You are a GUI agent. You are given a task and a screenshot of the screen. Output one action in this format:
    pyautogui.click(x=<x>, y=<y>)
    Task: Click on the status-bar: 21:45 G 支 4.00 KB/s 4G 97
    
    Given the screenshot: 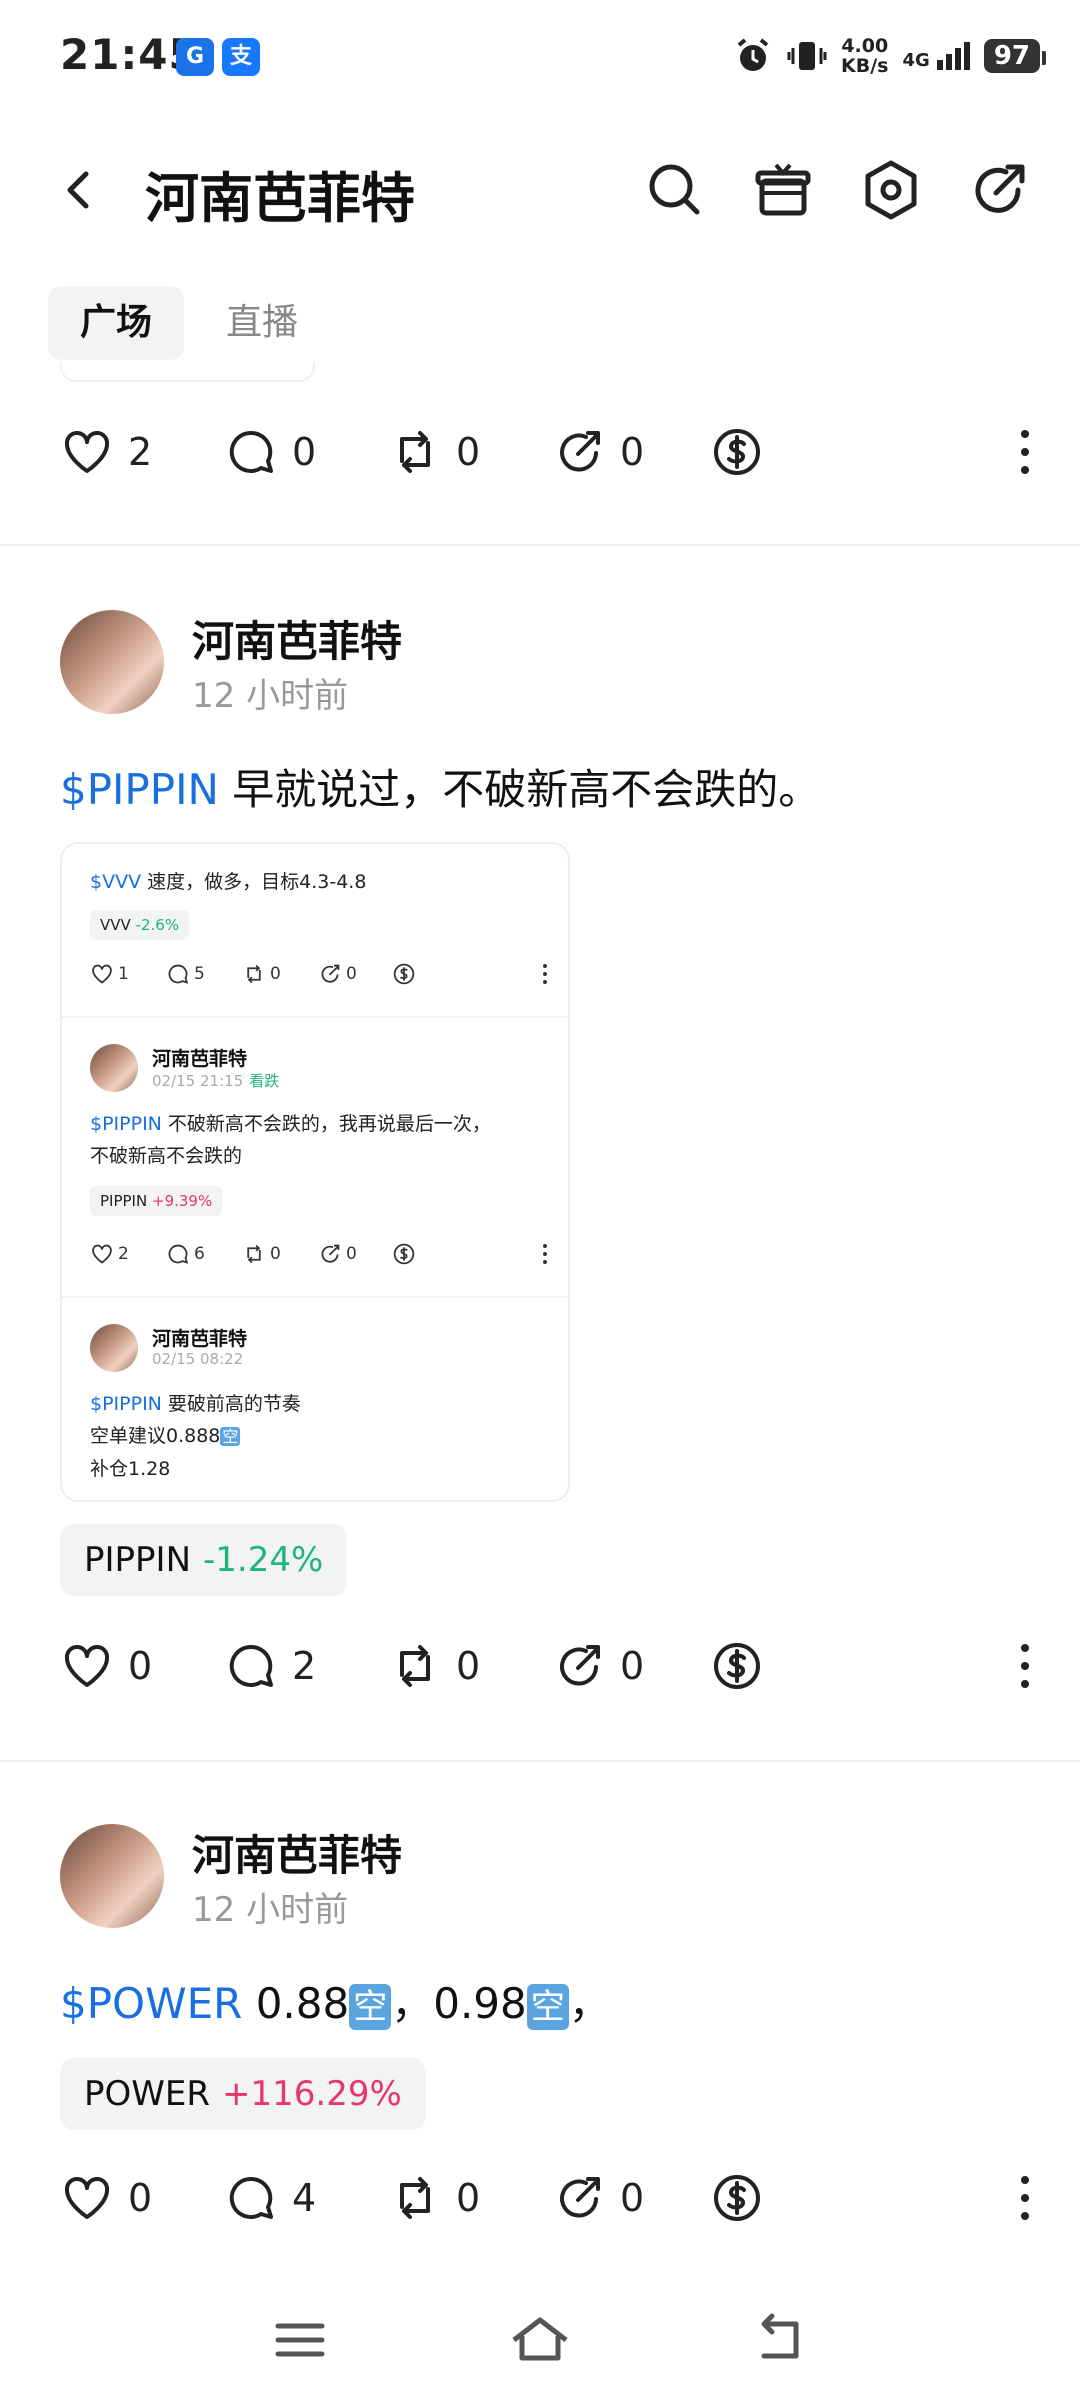 What is the action you would take?
    pyautogui.click(x=540, y=56)
    